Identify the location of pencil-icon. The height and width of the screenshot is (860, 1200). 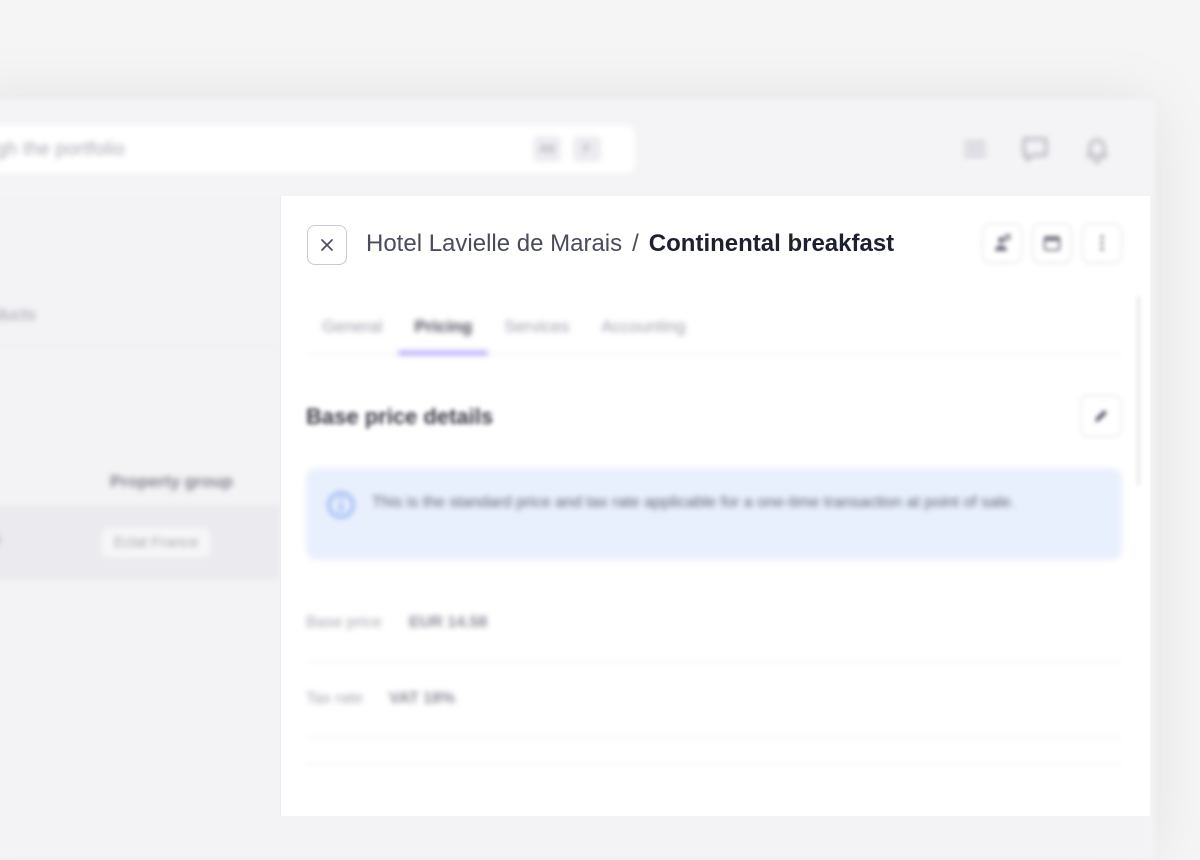
(1101, 416).